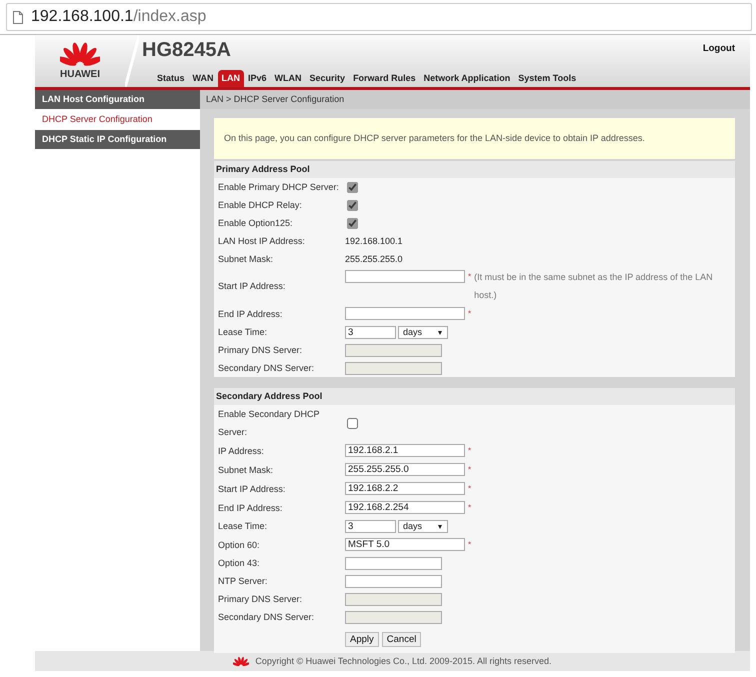  What do you see at coordinates (547, 78) in the screenshot?
I see `nav-tab: System Tools` at bounding box center [547, 78].